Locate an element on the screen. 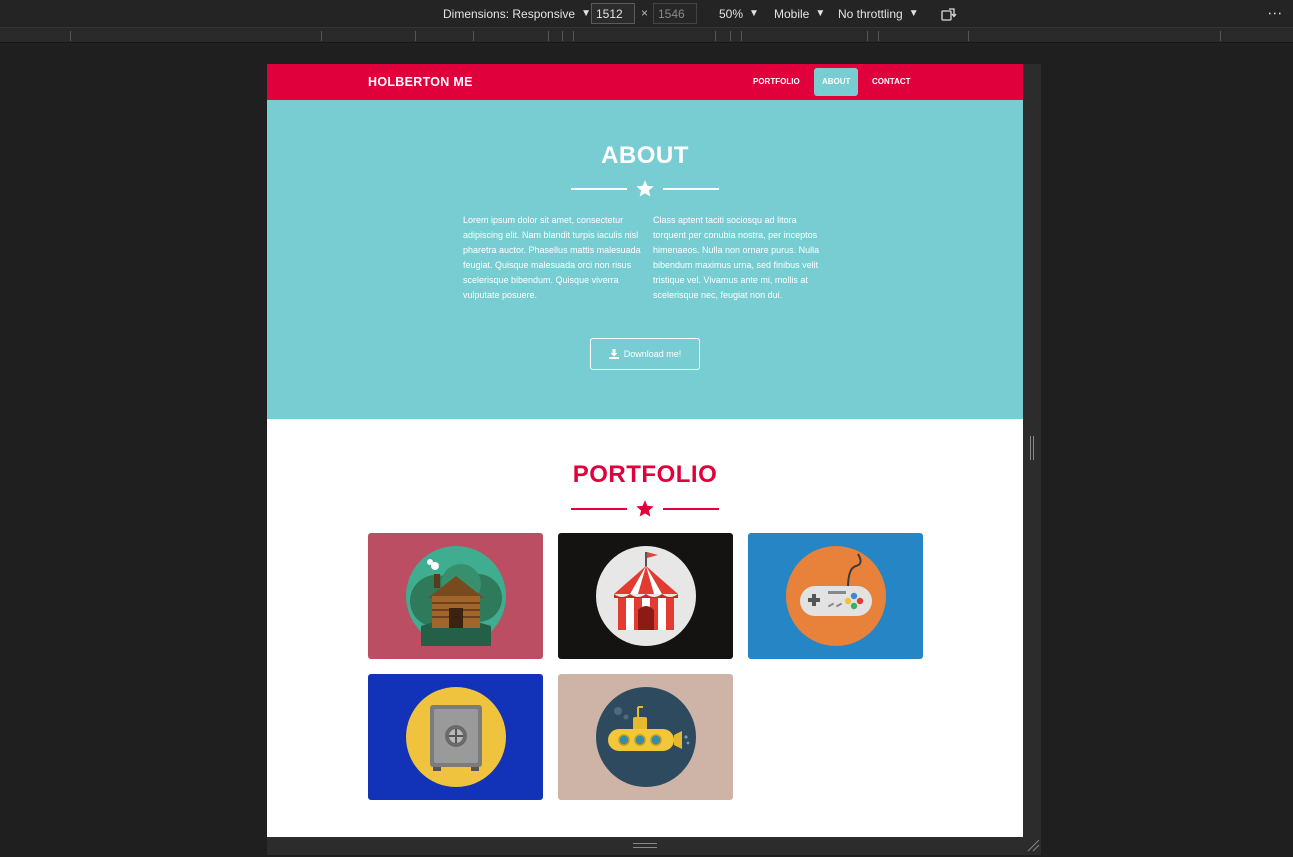  device-type-dropdown: Mobile ▼ is located at coordinates (799, 13).